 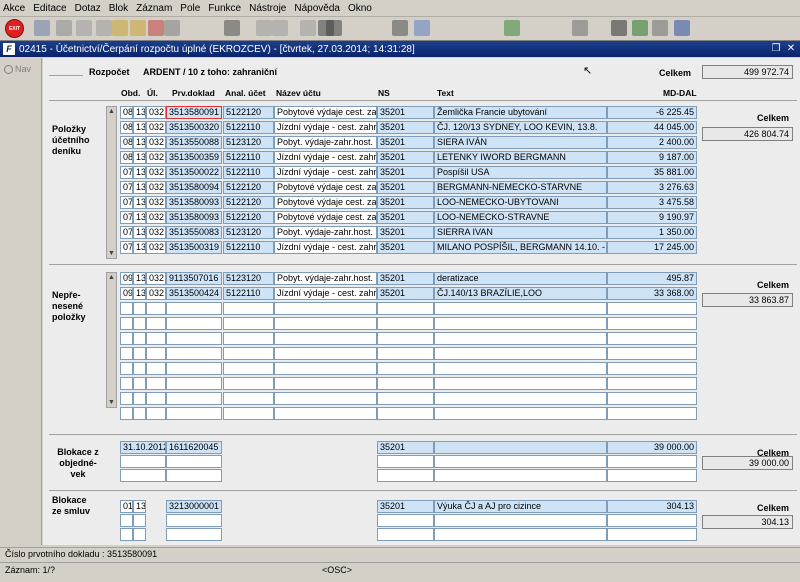 What do you see at coordinates (520, 112) in the screenshot?
I see `cell-text: Žemlička Francie ubytování` at bounding box center [520, 112].